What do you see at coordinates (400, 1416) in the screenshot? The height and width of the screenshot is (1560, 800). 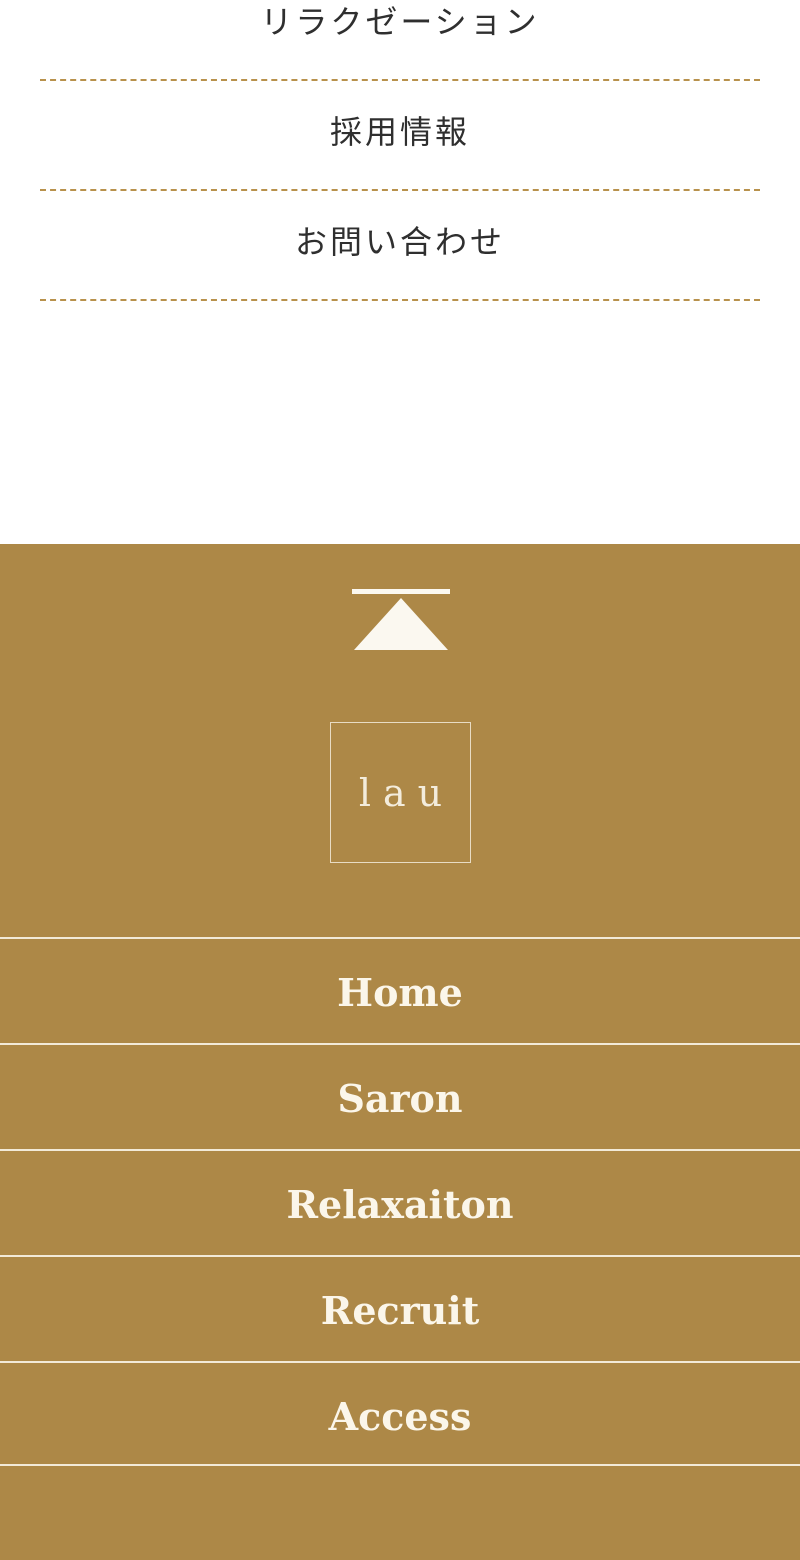 I see `footer-nav-access: Access` at bounding box center [400, 1416].